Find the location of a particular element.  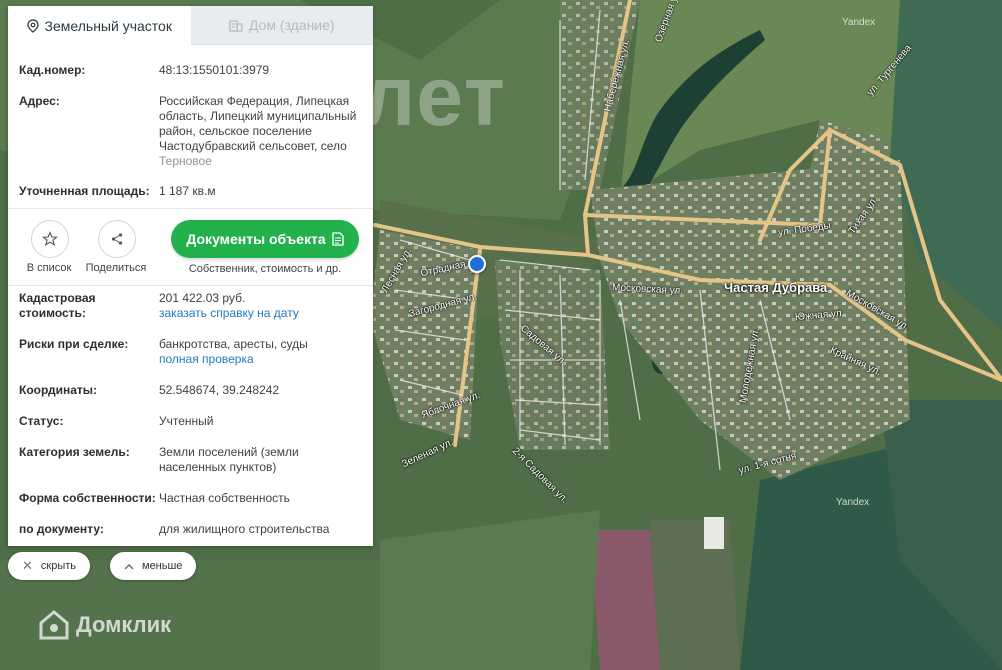

domclick-logo: Домклик is located at coordinates (104, 625).